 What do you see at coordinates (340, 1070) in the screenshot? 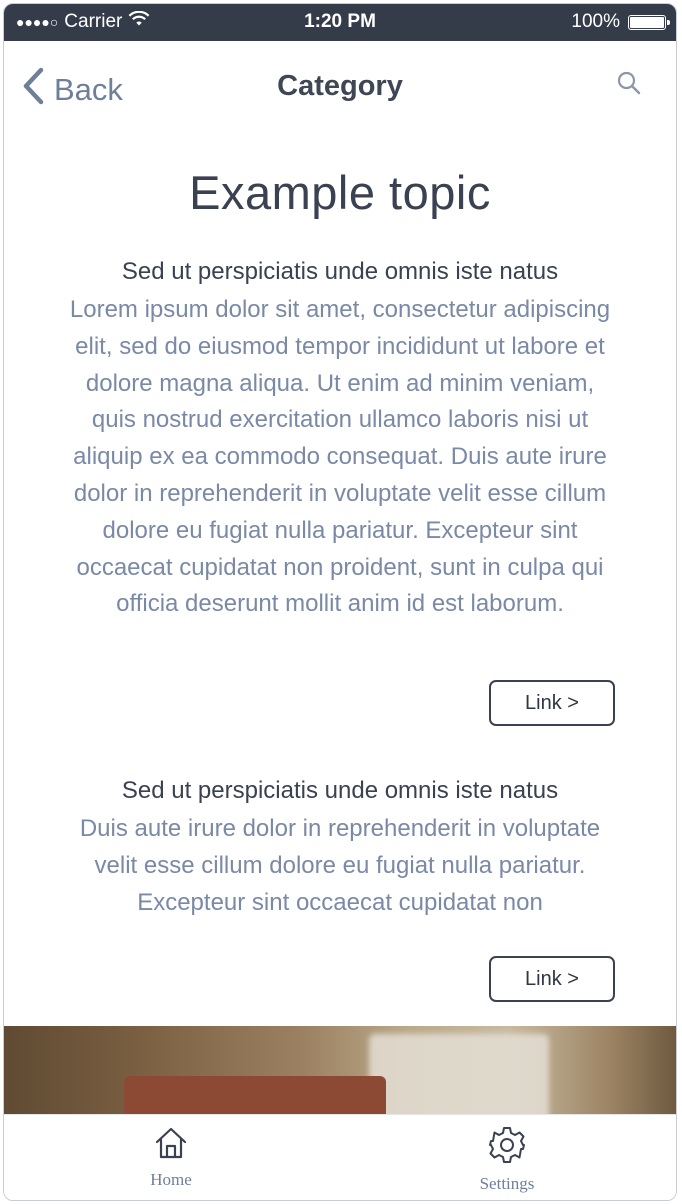
I see `banner-image` at bounding box center [340, 1070].